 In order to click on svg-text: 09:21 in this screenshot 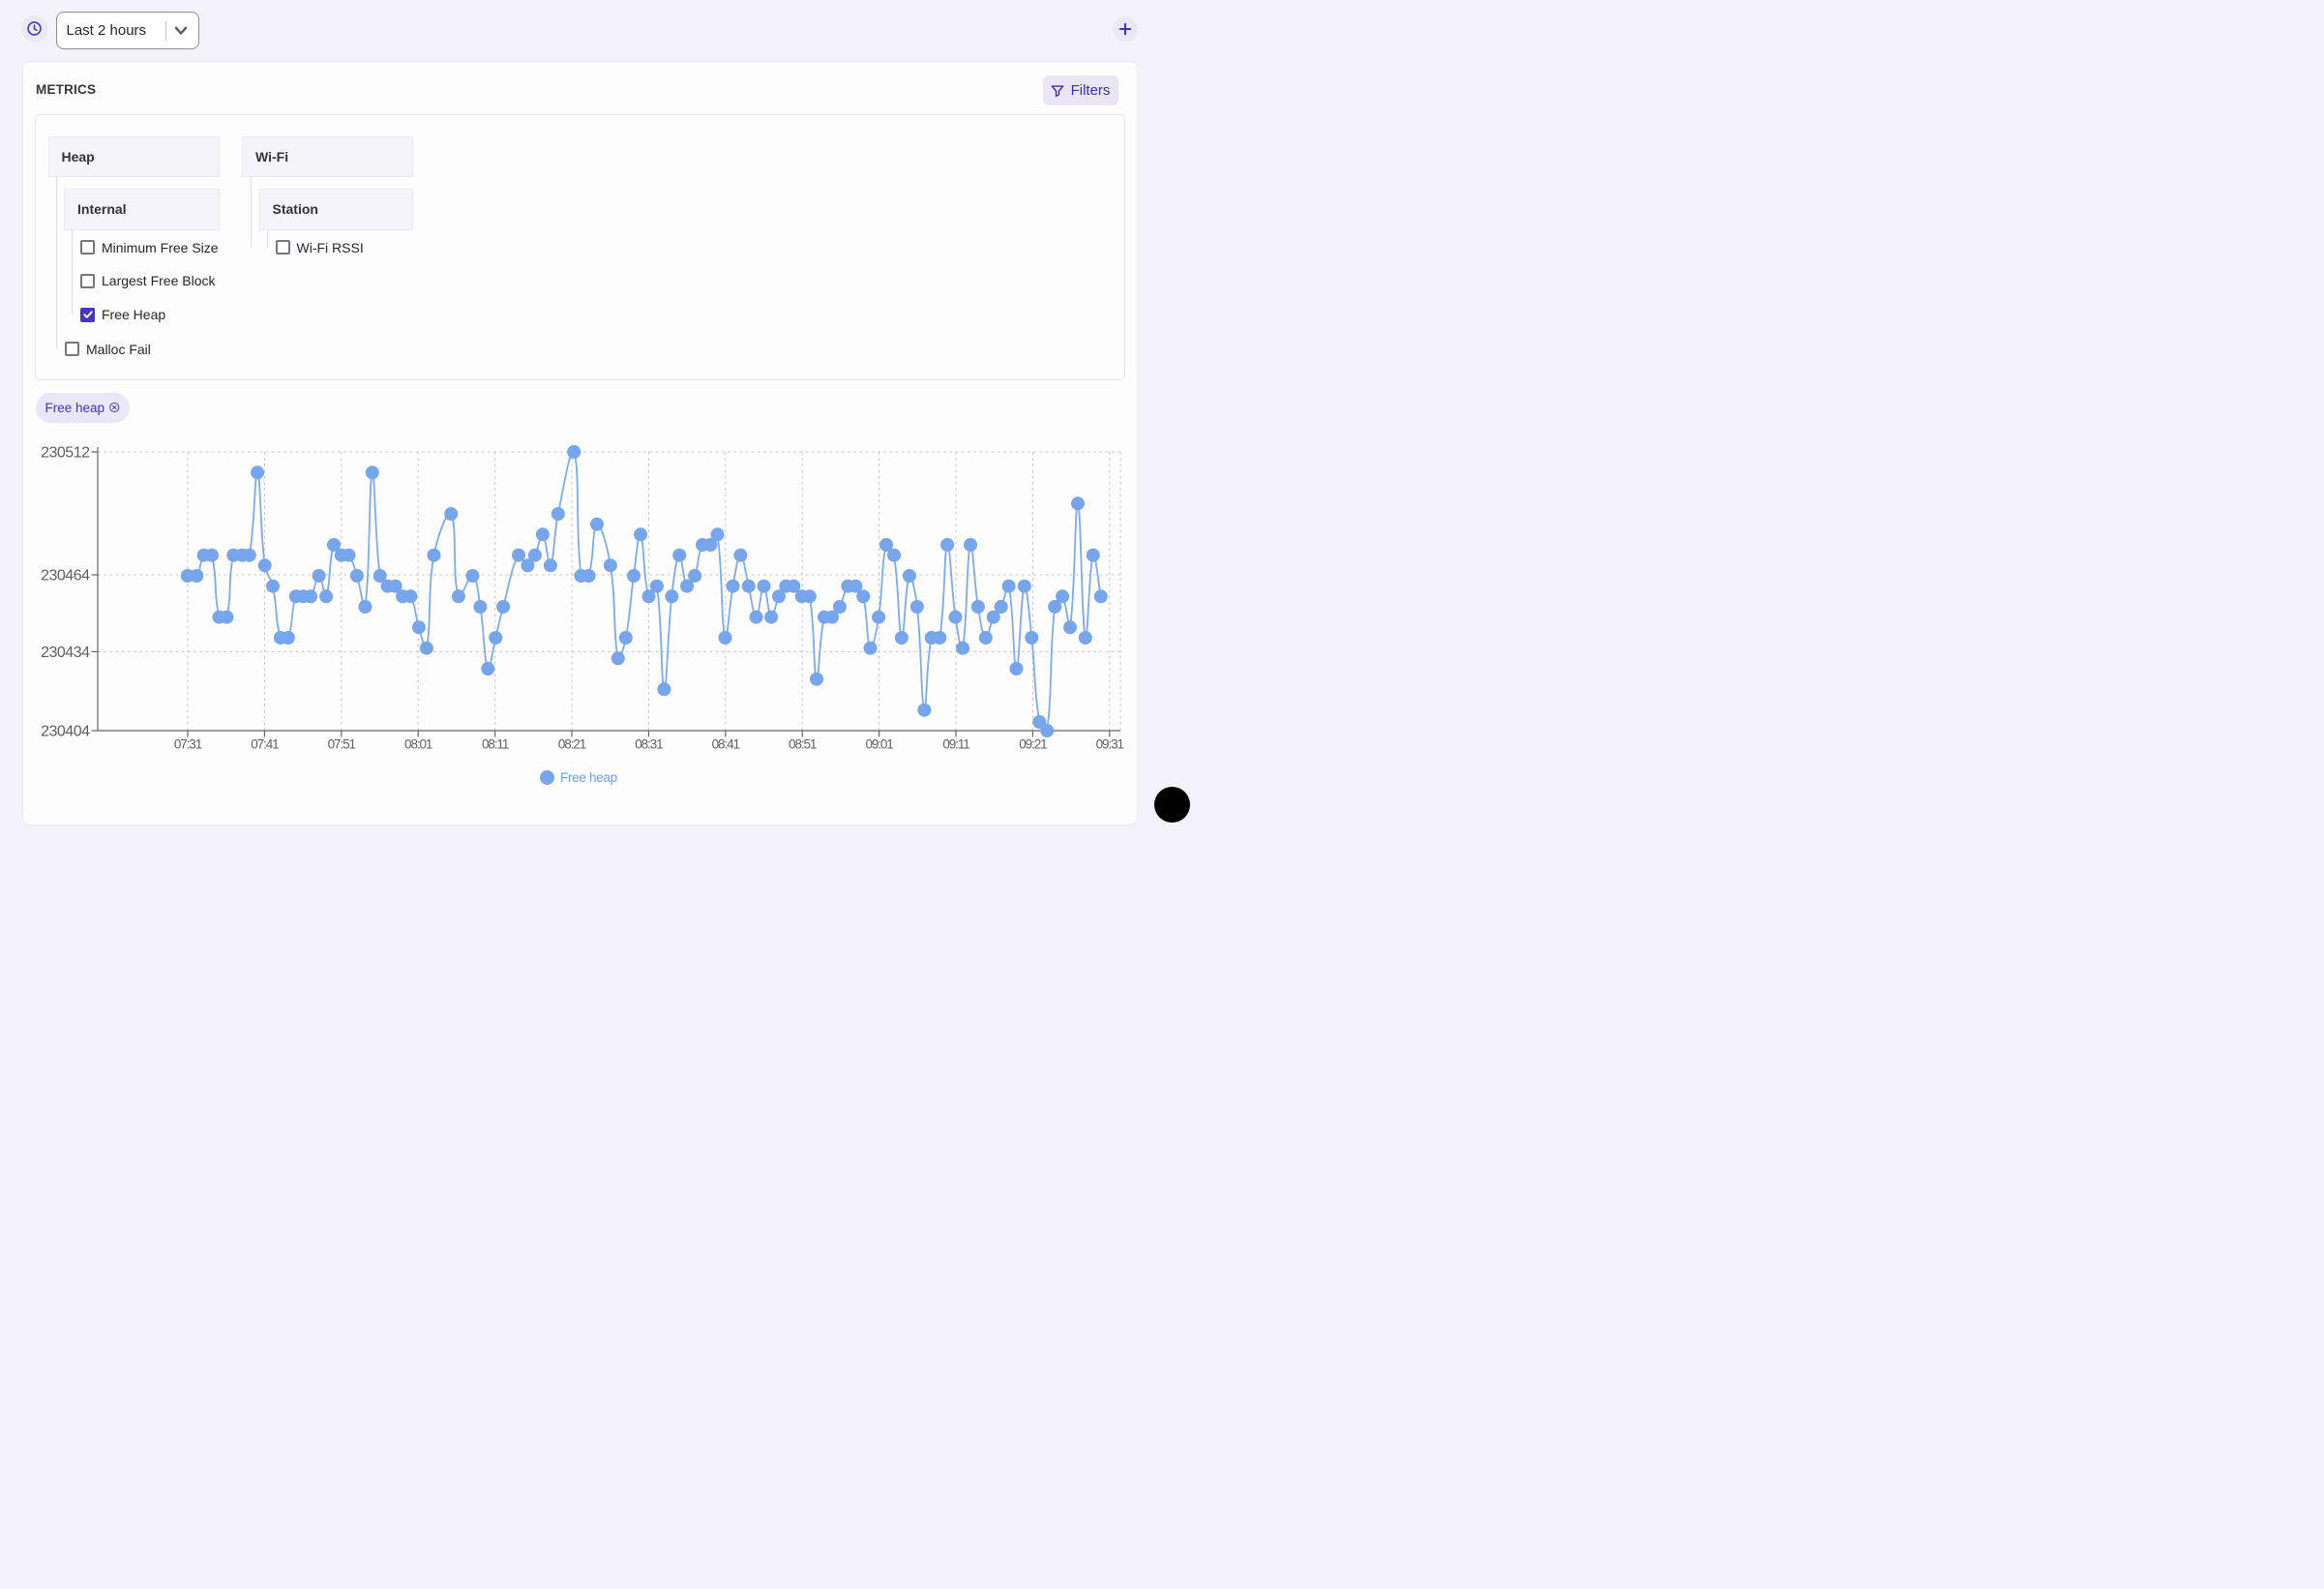, I will do `click(1033, 744)`.